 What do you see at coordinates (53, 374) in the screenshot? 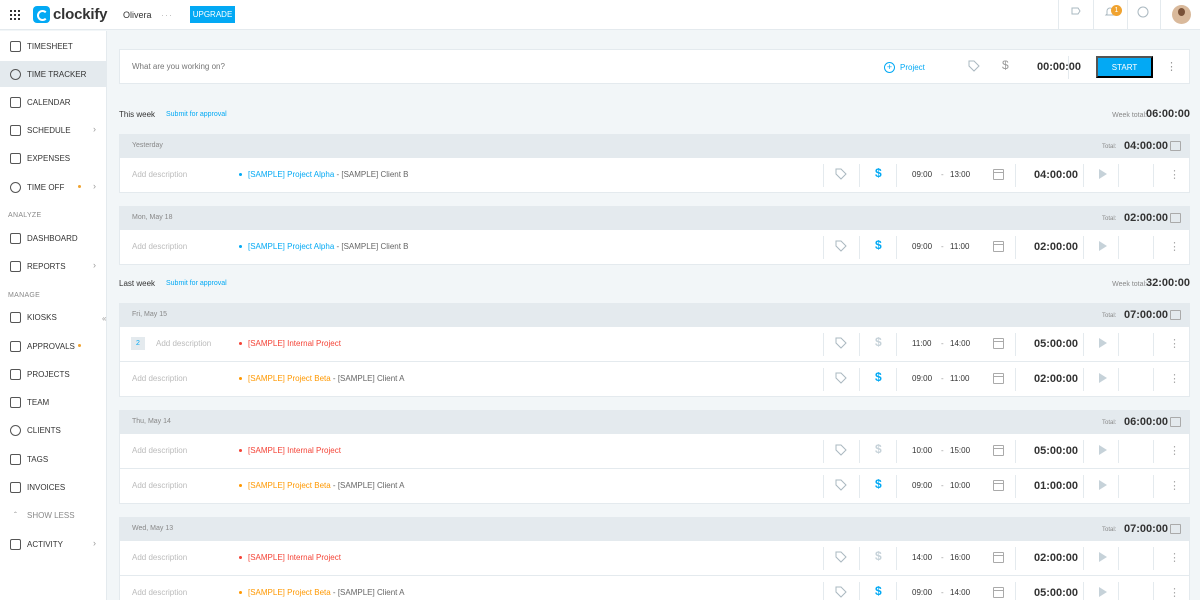
I see `sidebar-item-projects: PROJECTS` at bounding box center [53, 374].